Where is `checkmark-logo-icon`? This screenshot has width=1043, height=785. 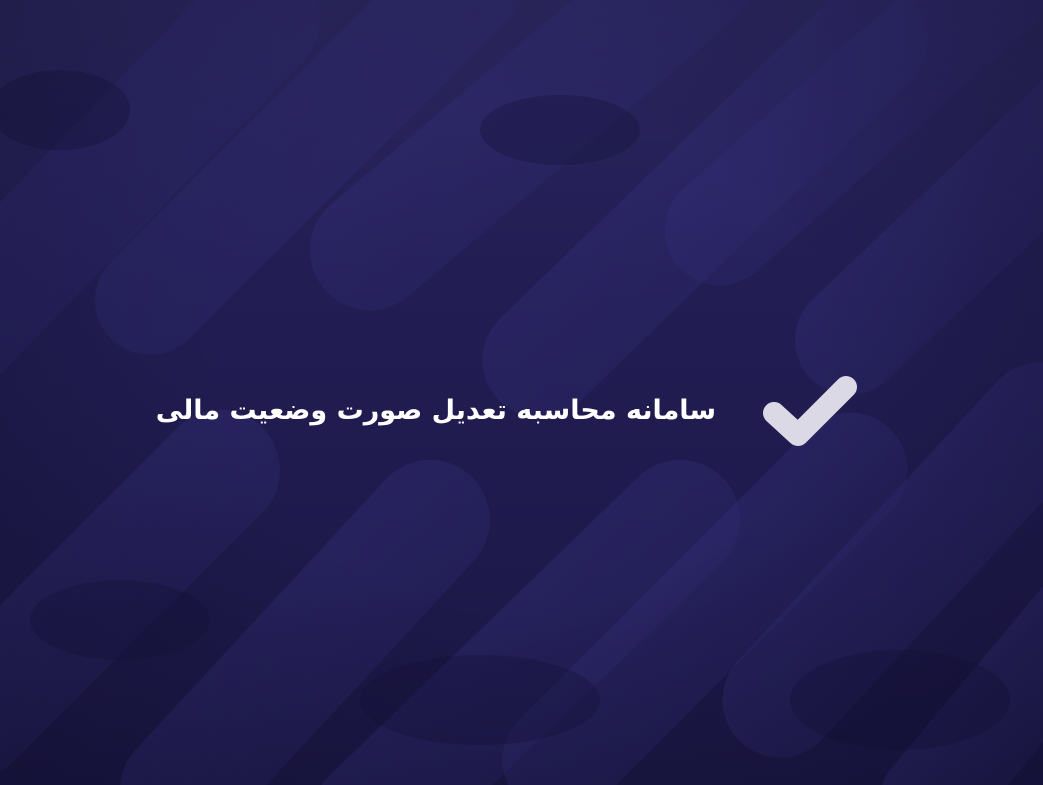
checkmark-logo-icon is located at coordinates (810, 411).